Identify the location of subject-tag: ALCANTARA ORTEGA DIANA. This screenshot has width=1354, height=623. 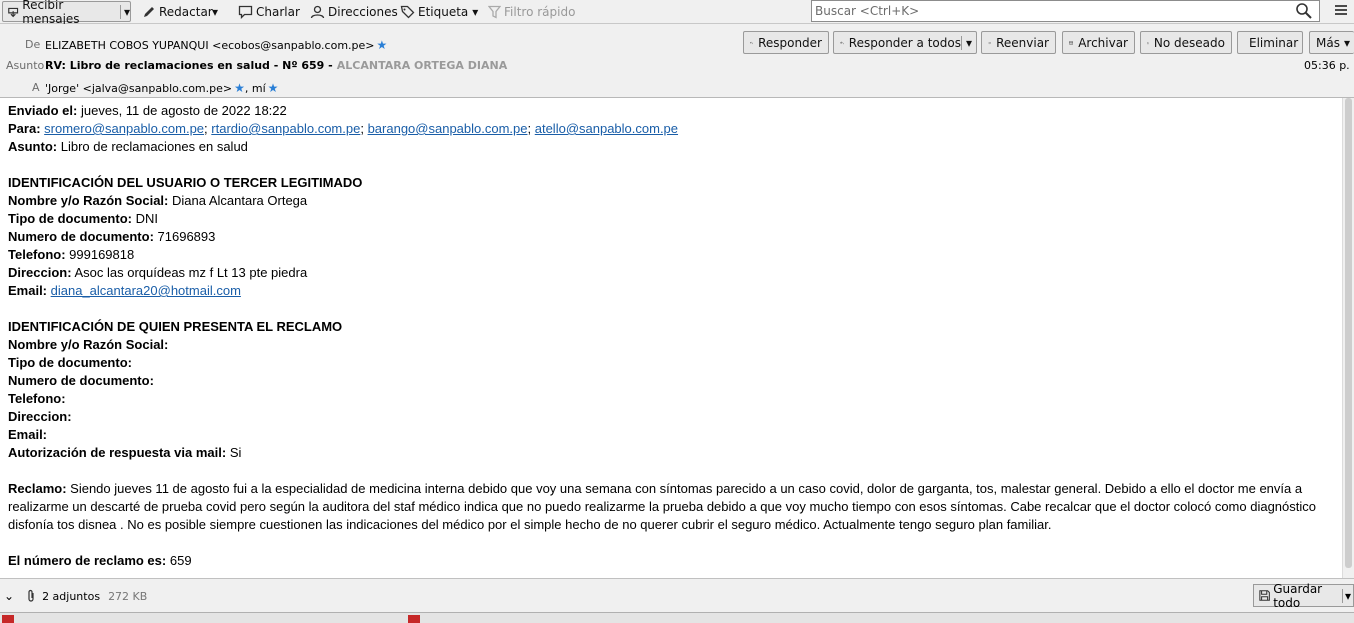
(422, 65).